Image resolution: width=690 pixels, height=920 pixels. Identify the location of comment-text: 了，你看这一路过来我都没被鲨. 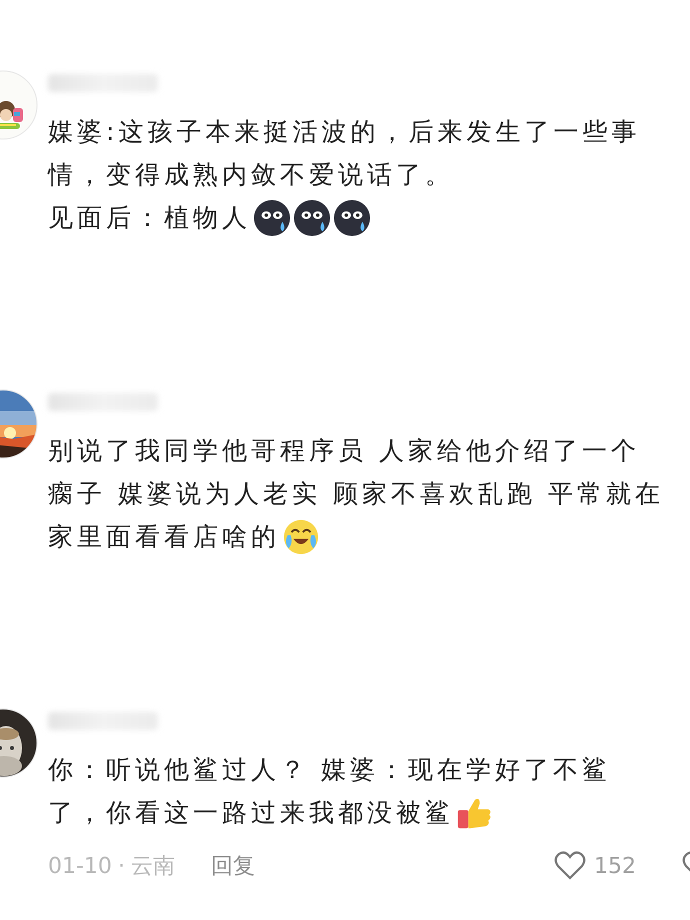
(251, 813).